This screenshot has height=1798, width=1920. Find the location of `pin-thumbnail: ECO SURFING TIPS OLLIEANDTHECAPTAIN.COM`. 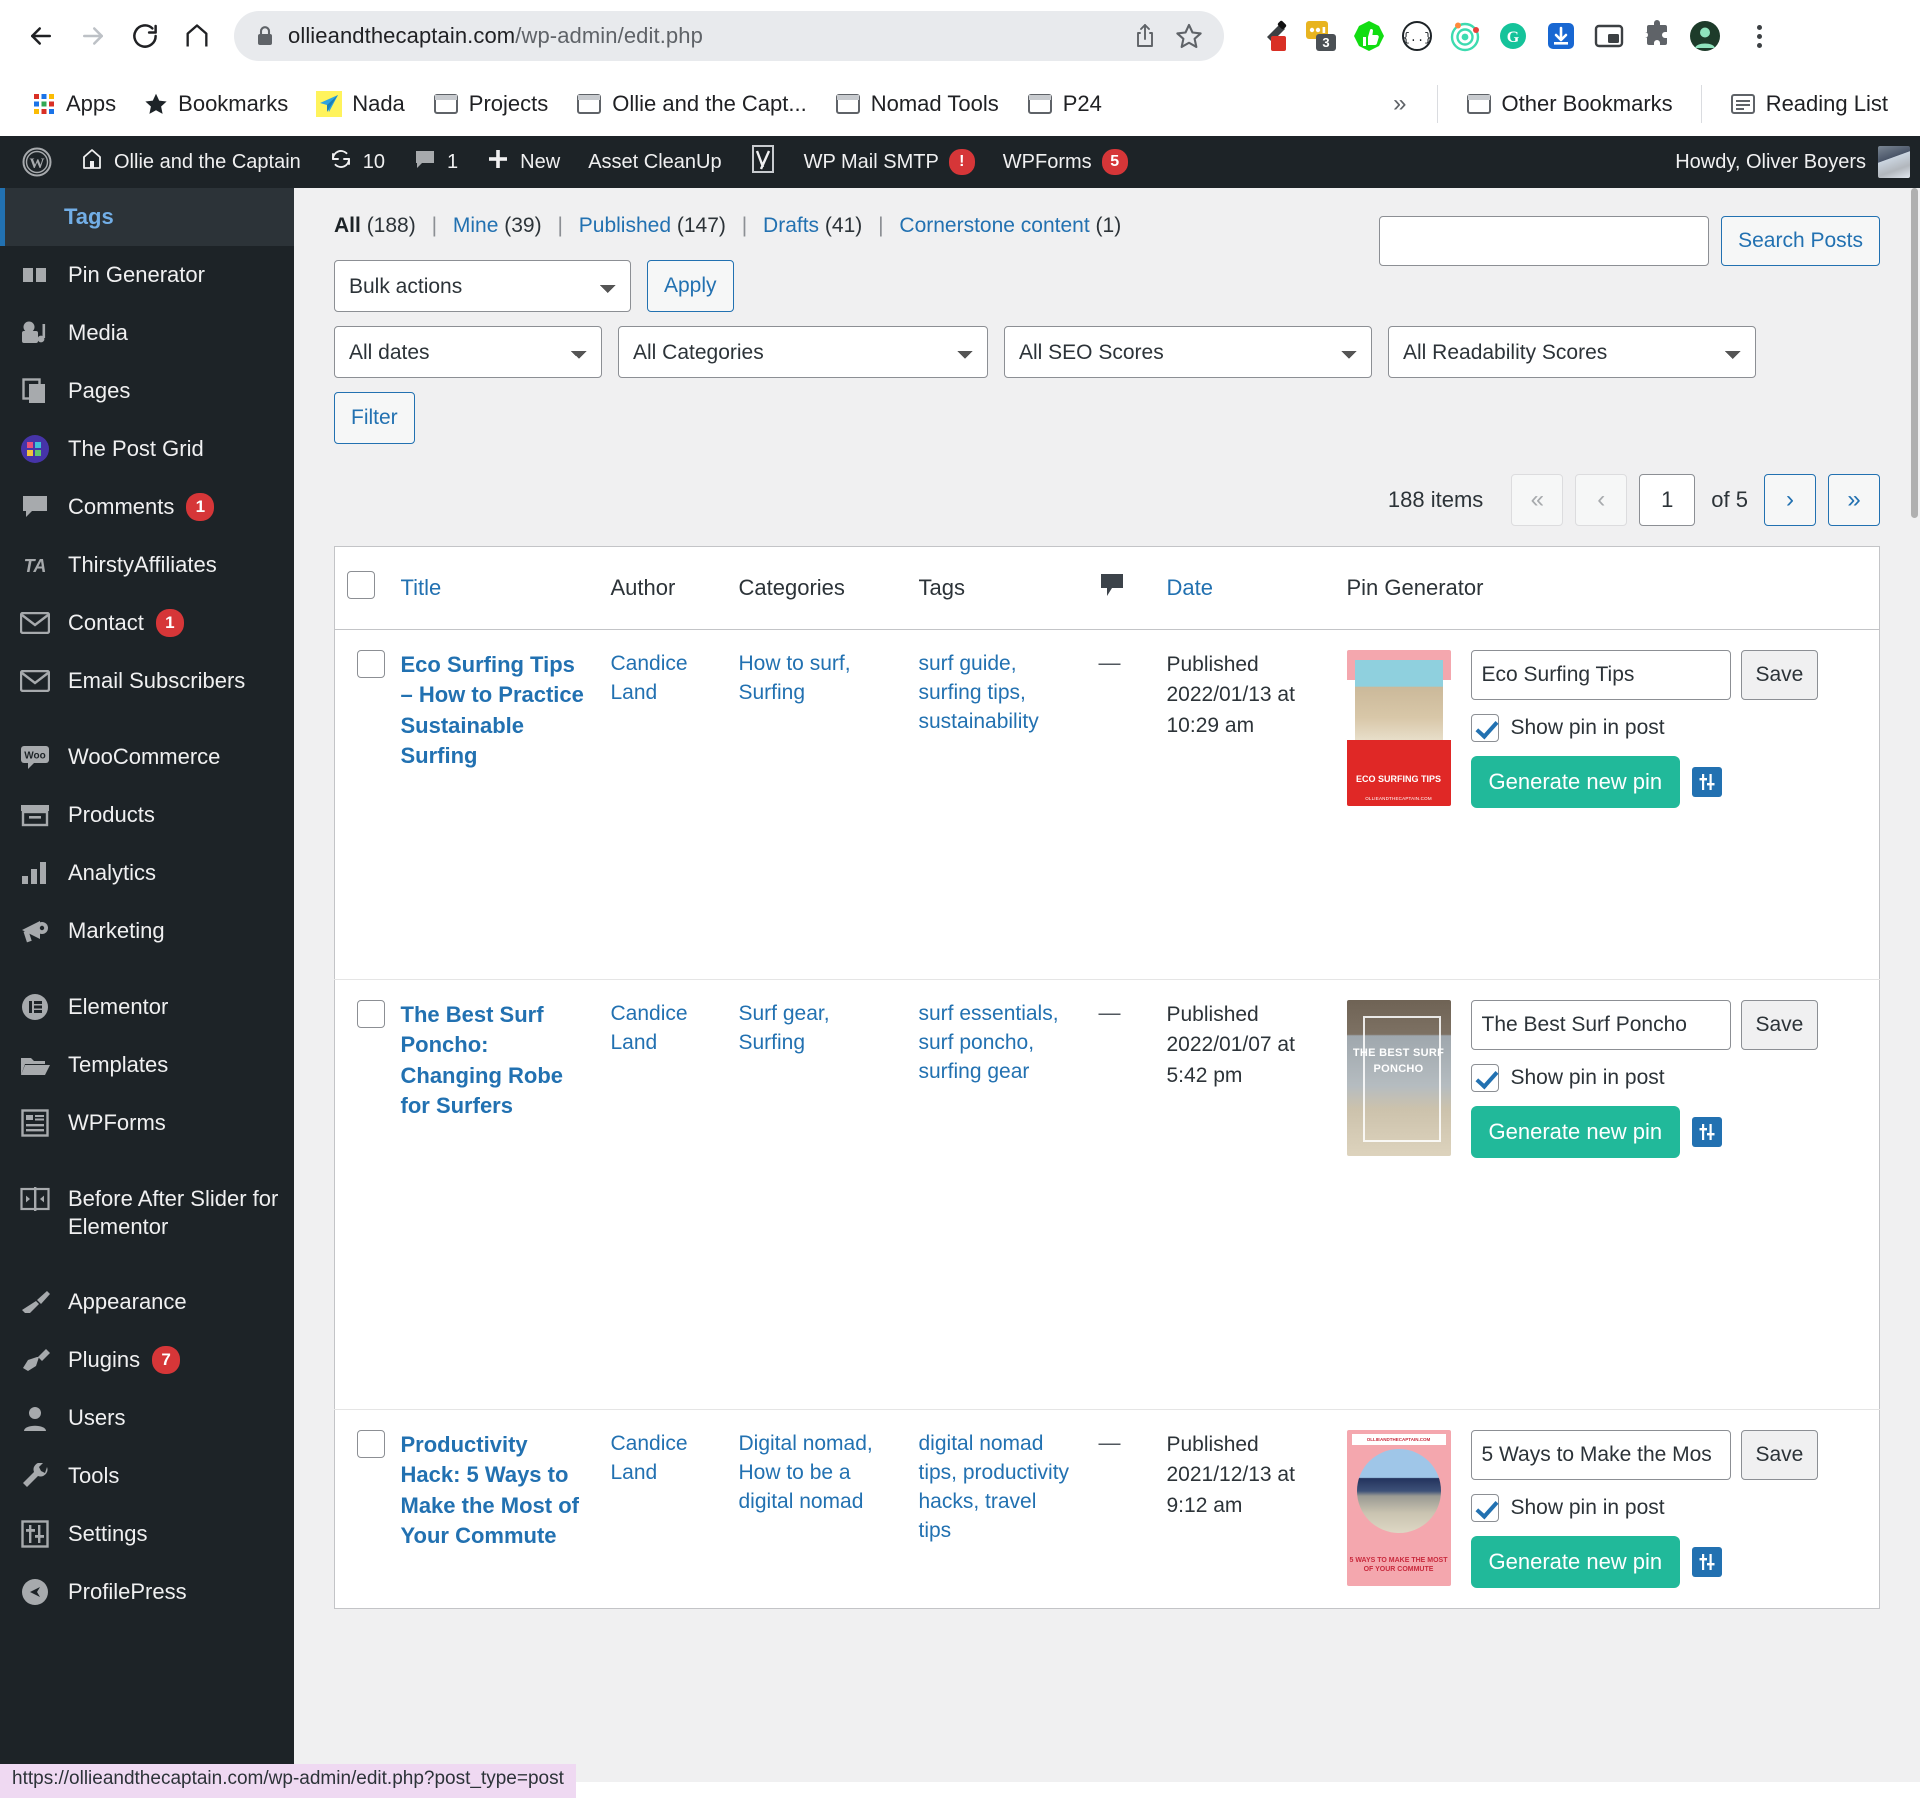

pin-thumbnail: ECO SURFING TIPS OLLIEANDTHECAPTAIN.COM is located at coordinates (1398, 728).